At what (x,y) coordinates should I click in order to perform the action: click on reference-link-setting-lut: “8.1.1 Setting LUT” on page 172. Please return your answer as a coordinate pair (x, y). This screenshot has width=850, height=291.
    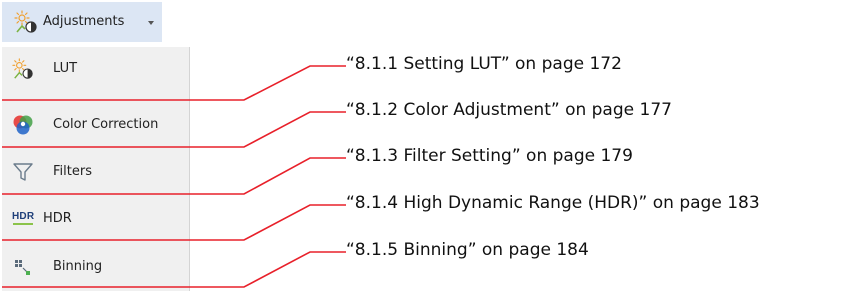
    Looking at the image, I should click on (484, 64).